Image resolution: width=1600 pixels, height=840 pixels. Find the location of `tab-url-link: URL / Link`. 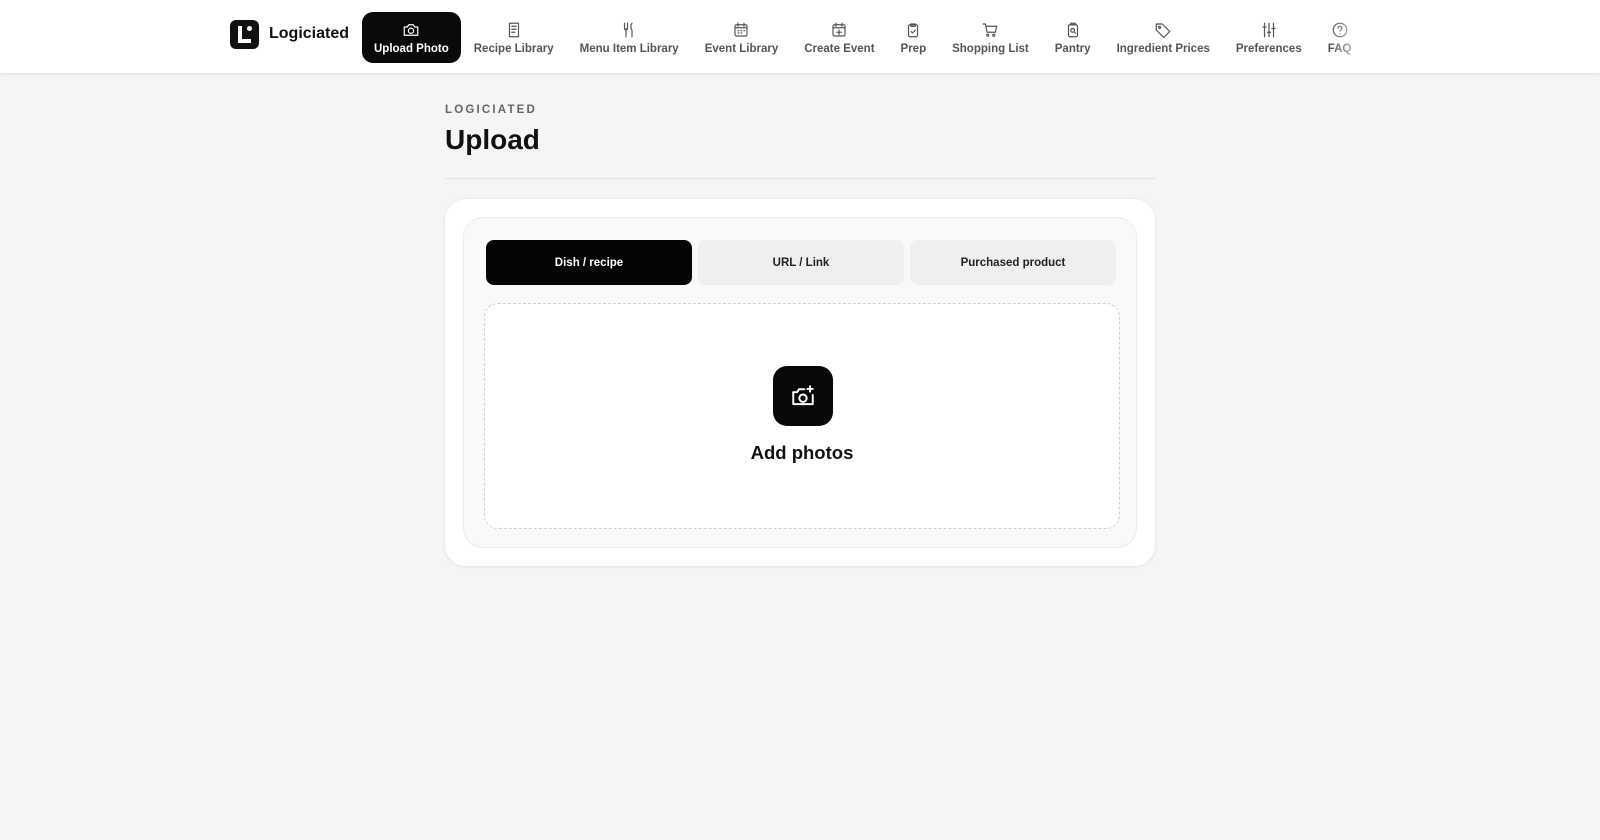

tab-url-link: URL / Link is located at coordinates (801, 262).